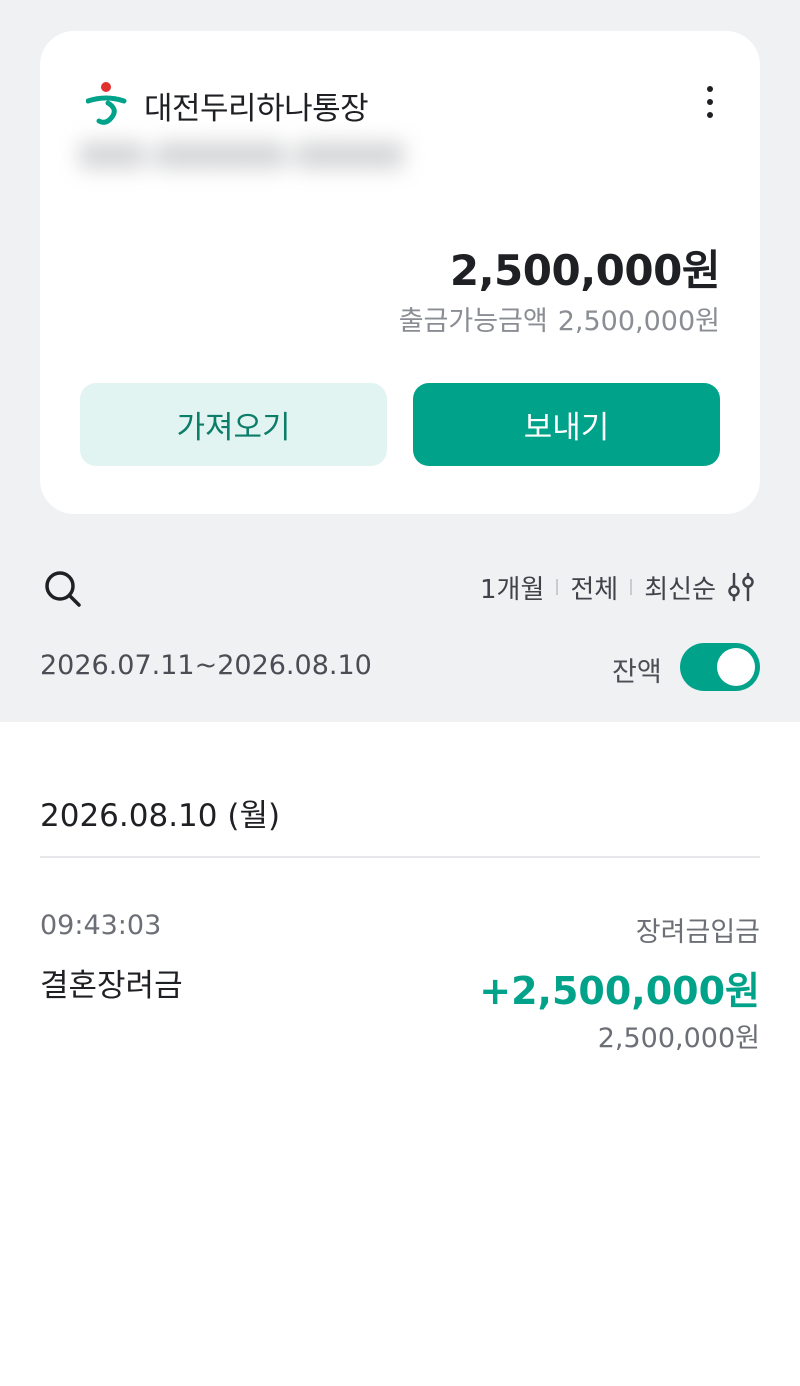 This screenshot has height=1386, width=800. I want to click on account-number-blurred: 000-000000-00000, so click(242, 156).